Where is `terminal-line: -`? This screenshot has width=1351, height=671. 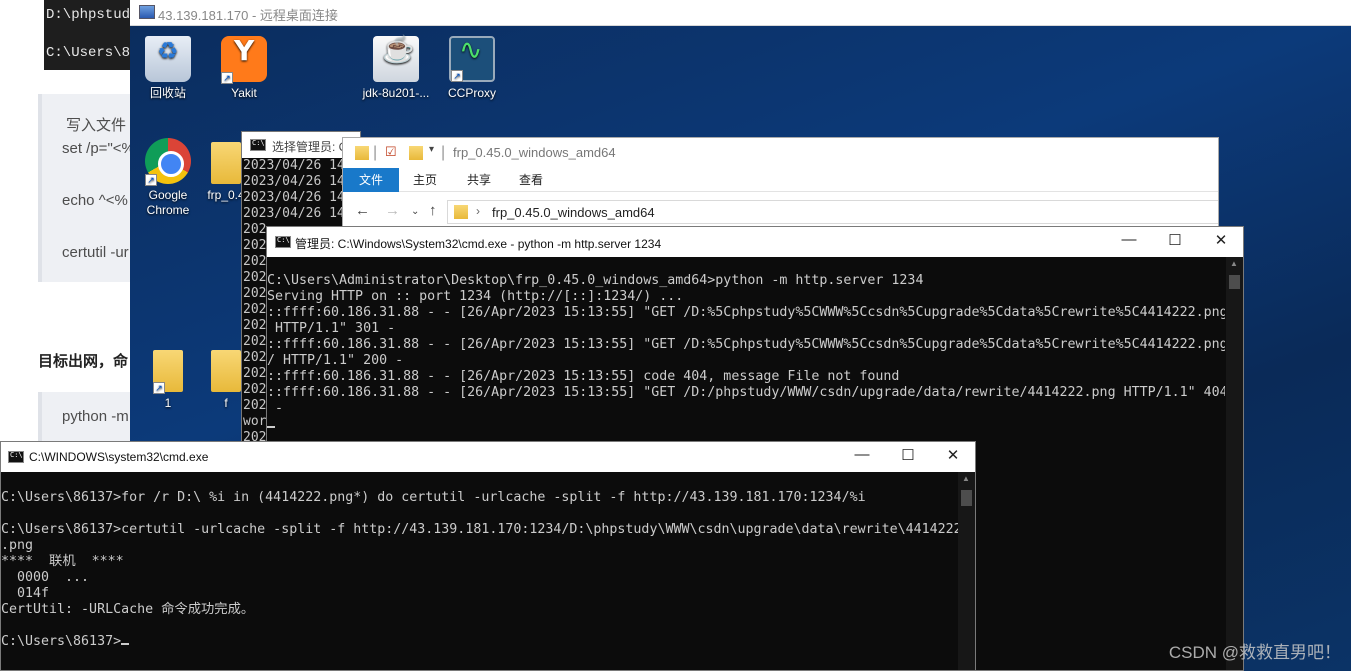 terminal-line: - is located at coordinates (275, 408).